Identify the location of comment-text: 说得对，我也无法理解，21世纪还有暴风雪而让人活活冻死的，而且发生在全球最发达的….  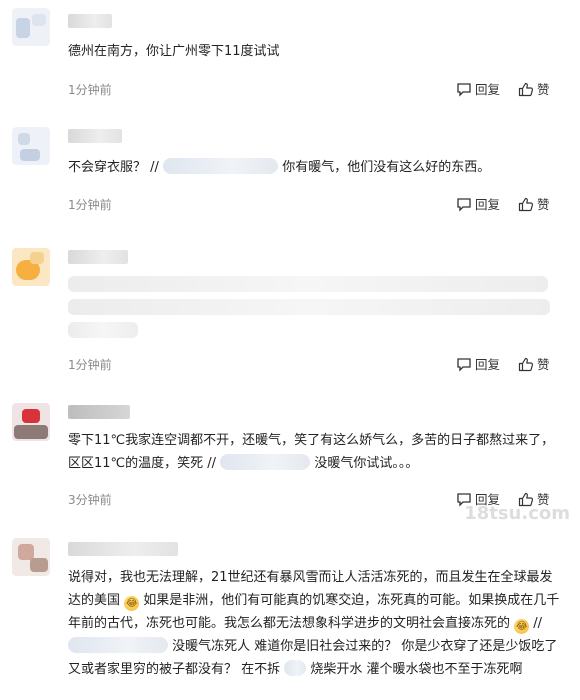
(314, 623).